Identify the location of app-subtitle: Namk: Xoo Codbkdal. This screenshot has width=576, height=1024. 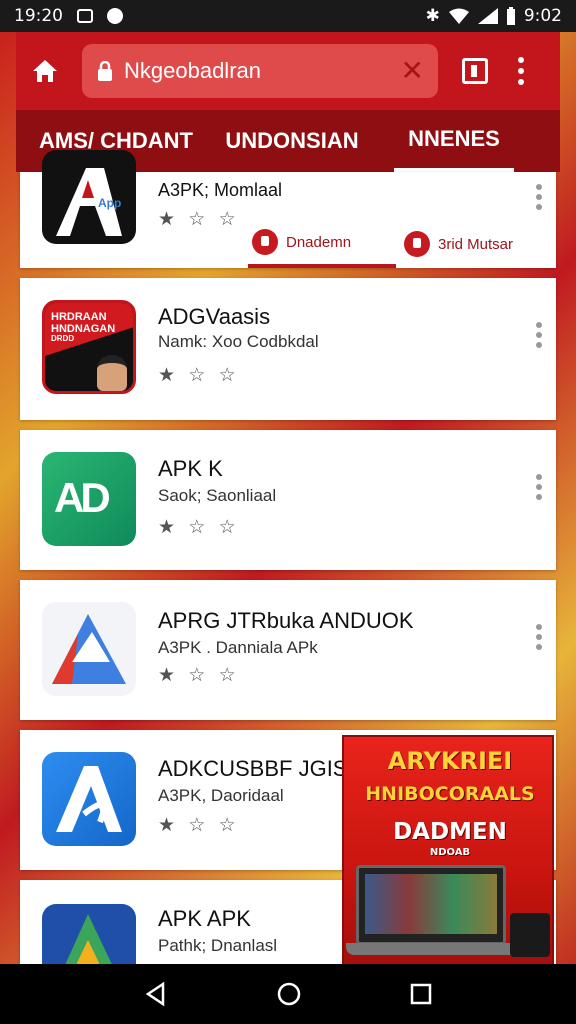
(238, 341).